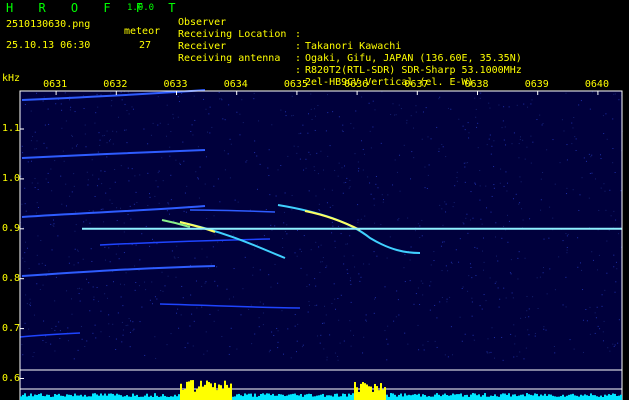  What do you see at coordinates (235, 84) in the screenshot?
I see `x-tick-label: 0634` at bounding box center [235, 84].